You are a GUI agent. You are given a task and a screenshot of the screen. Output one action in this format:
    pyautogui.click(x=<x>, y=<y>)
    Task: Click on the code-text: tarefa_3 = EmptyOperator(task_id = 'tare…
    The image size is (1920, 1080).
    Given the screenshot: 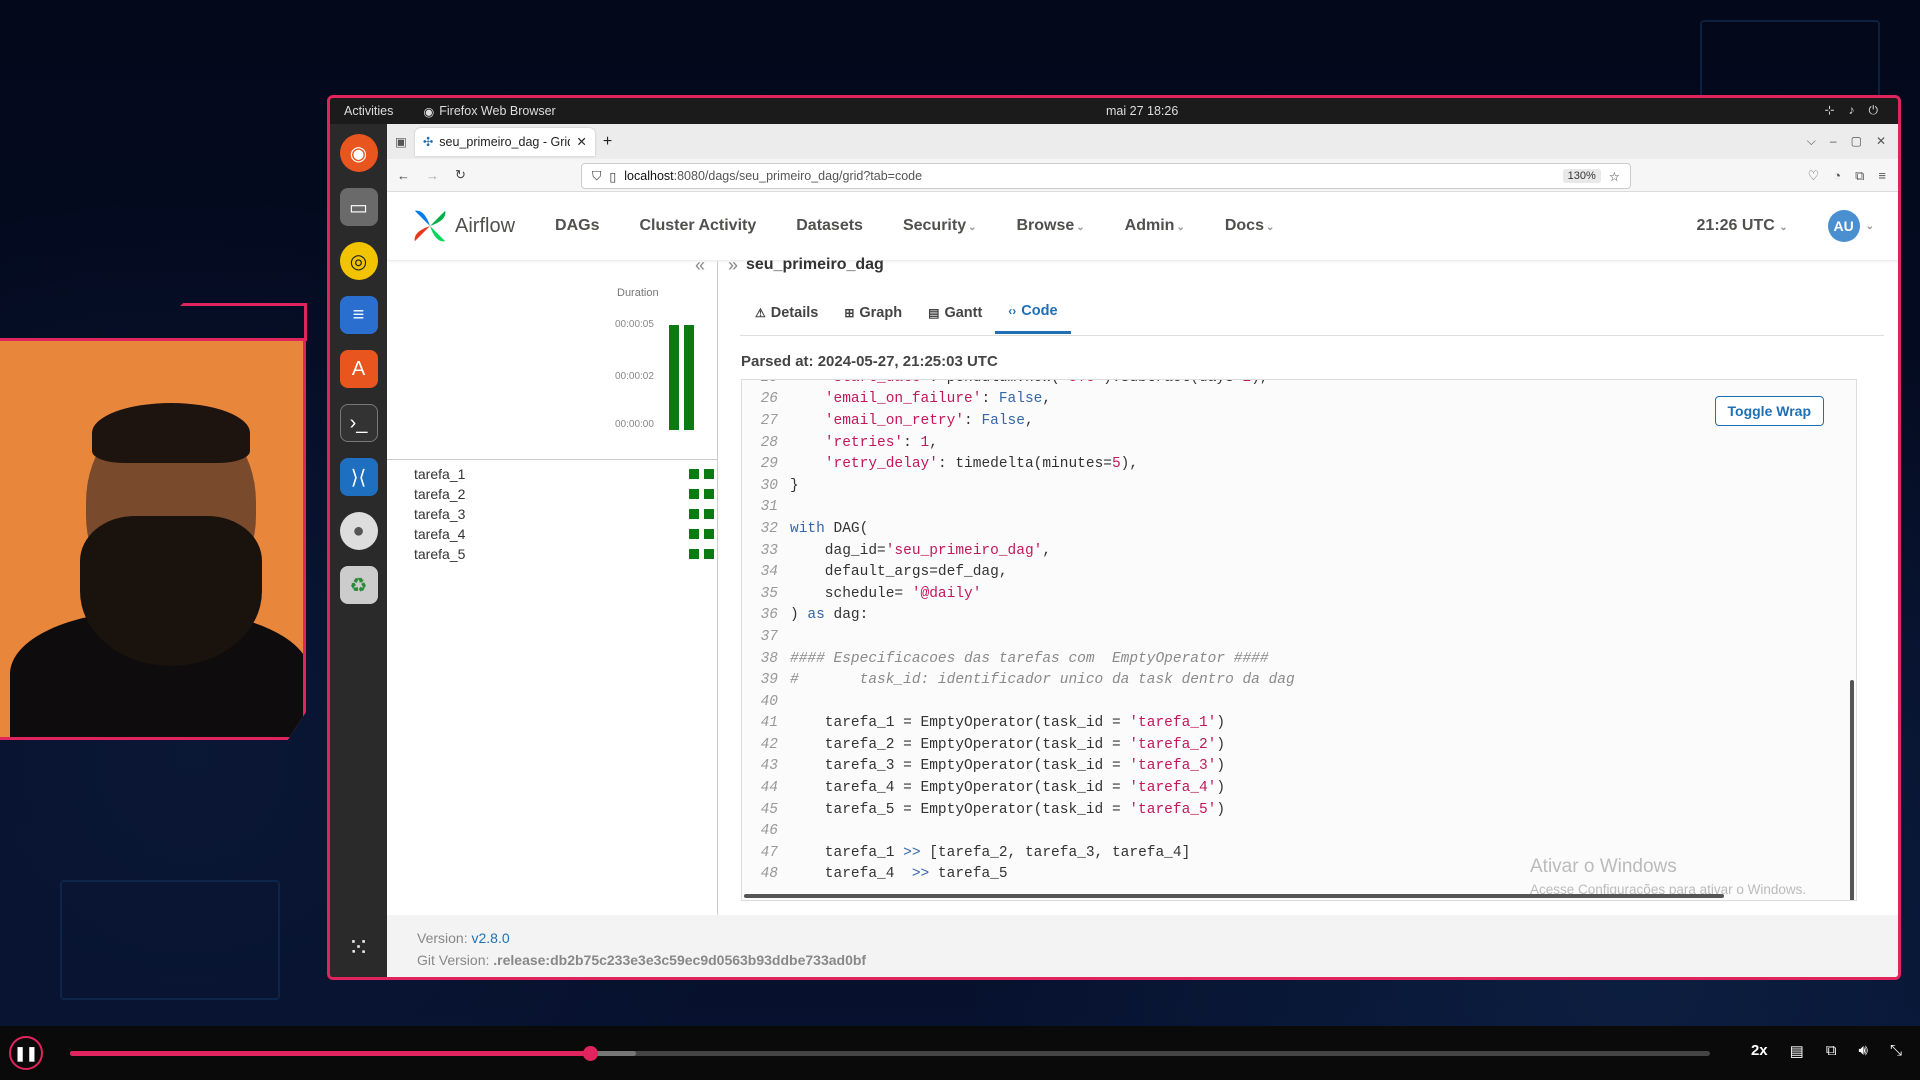 What is the action you would take?
    pyautogui.click(x=1008, y=766)
    